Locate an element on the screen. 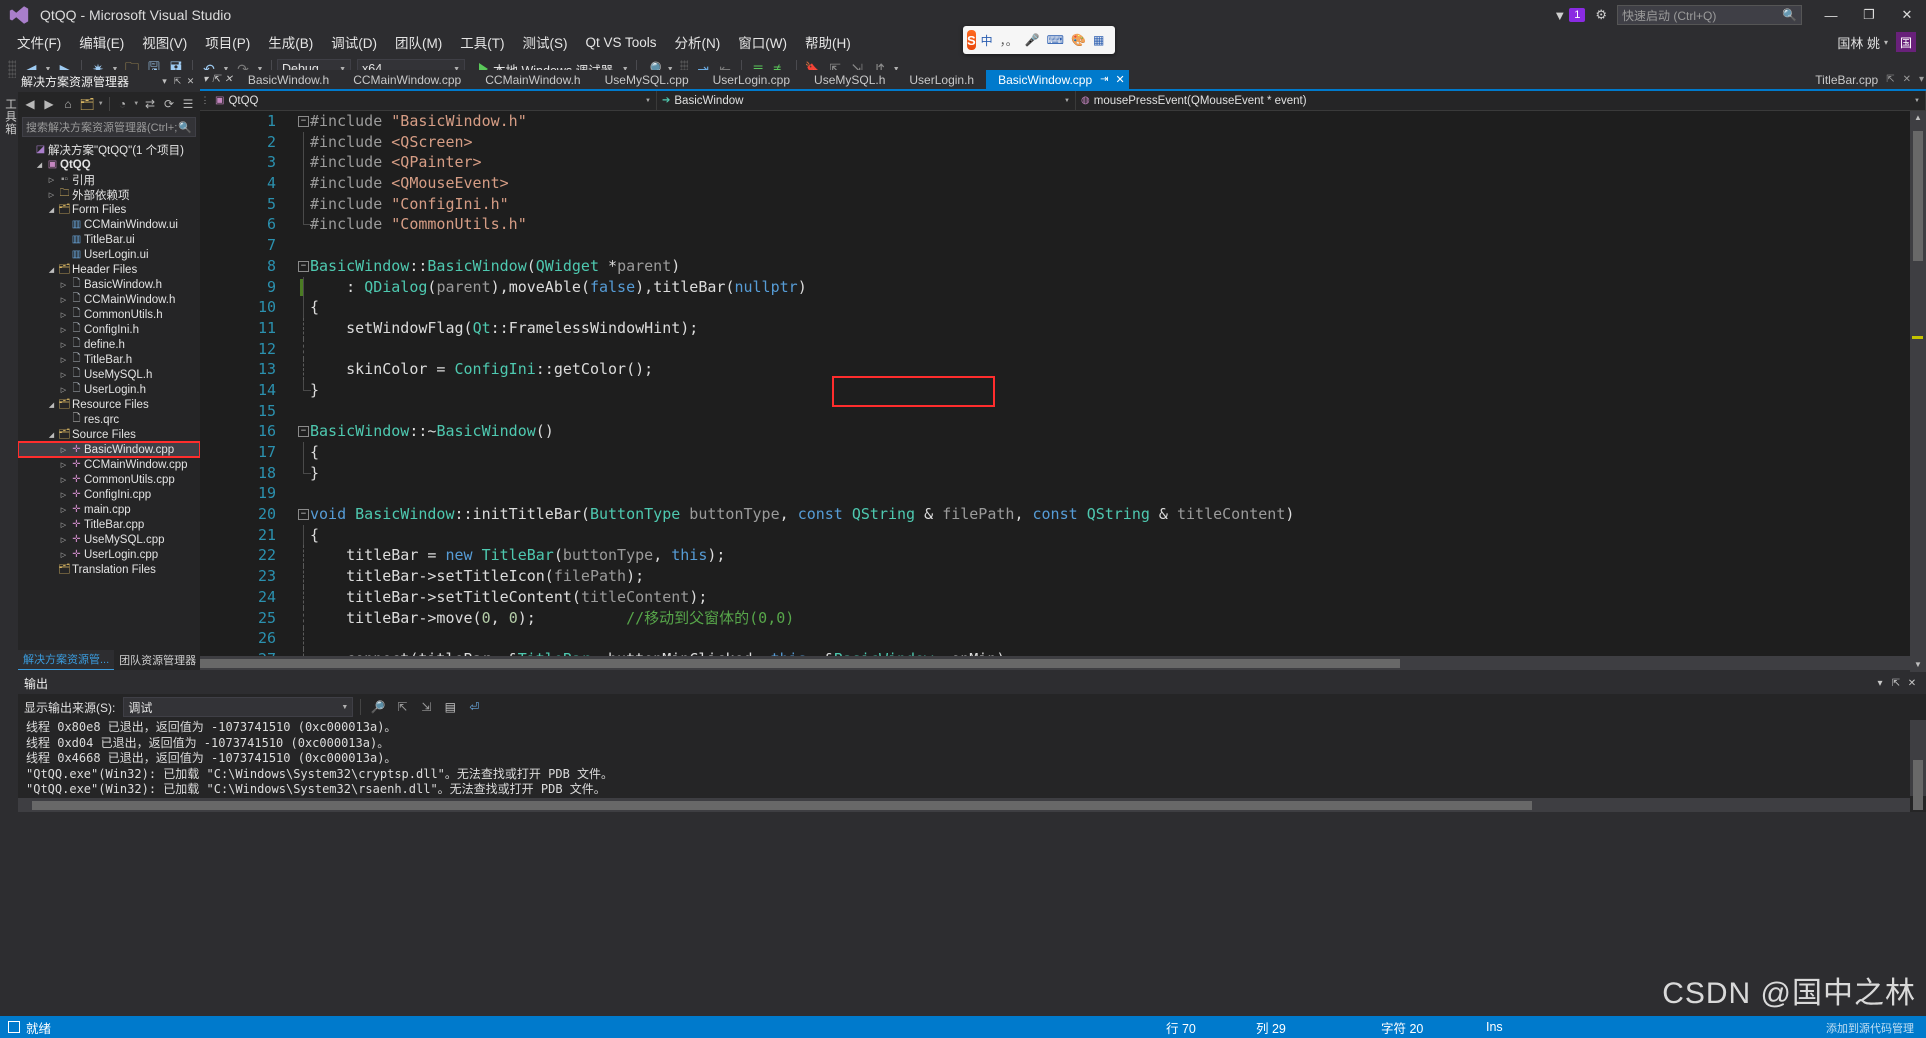  minimize-button: — is located at coordinates (1831, 15).